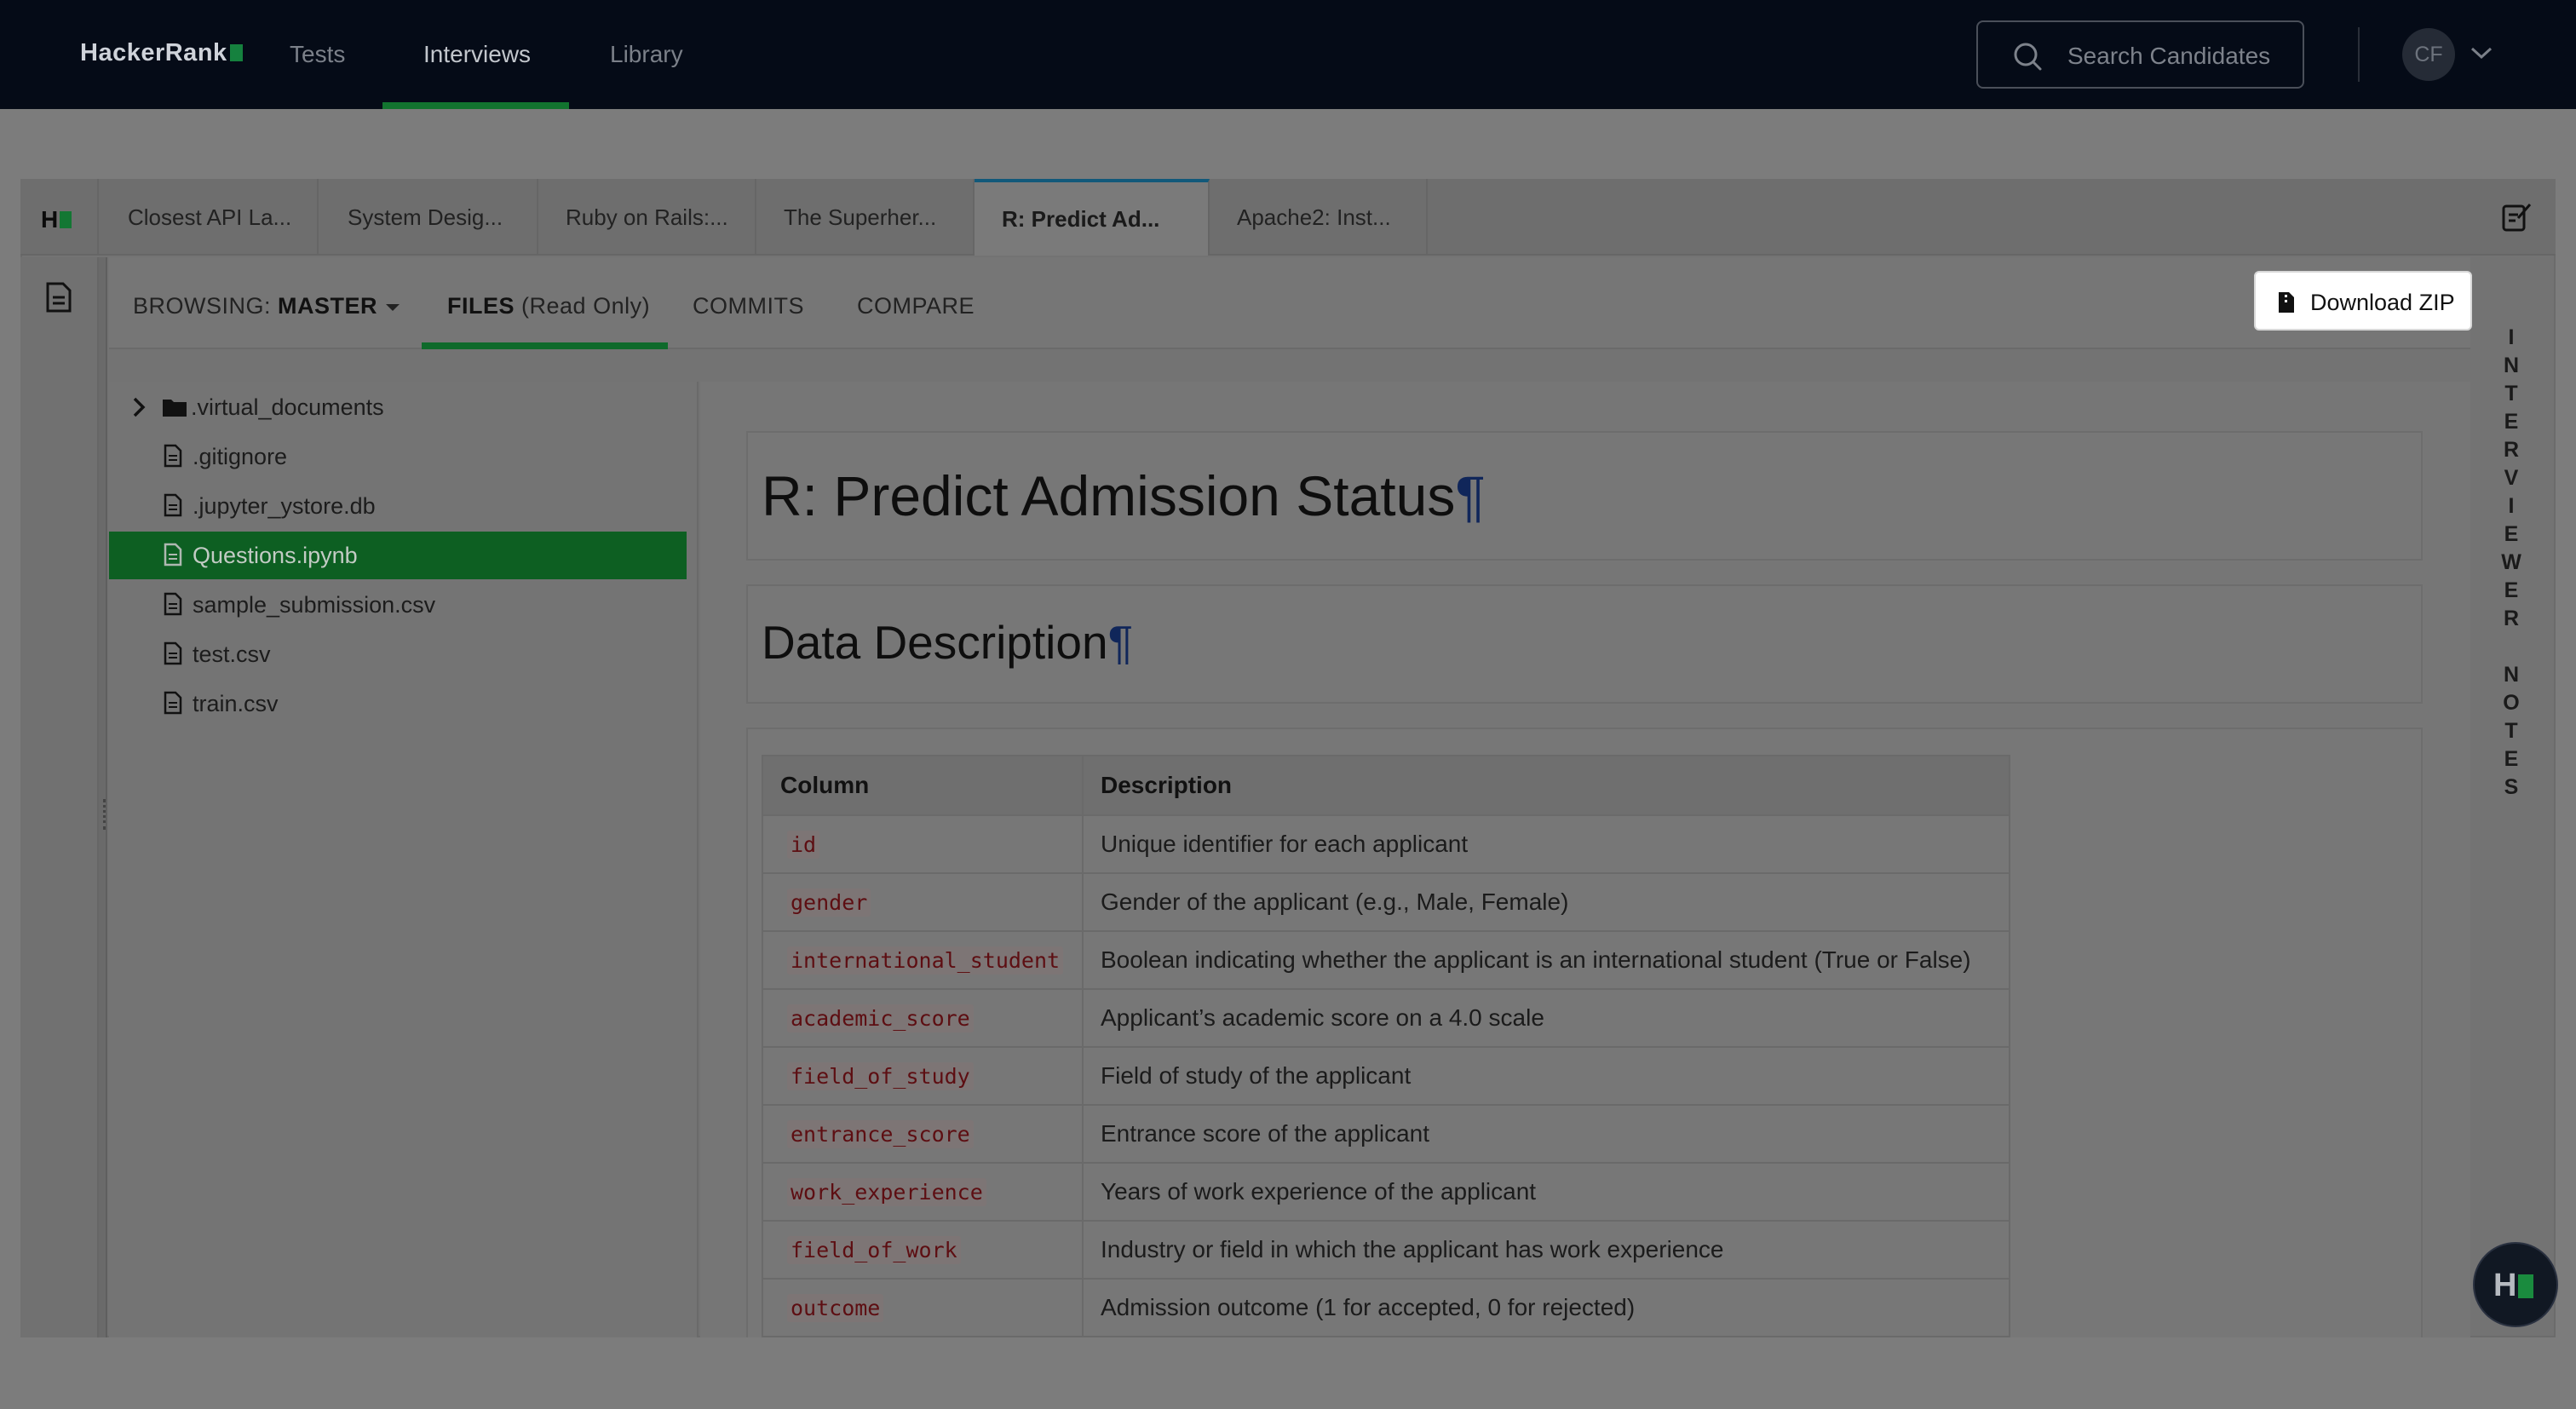 The height and width of the screenshot is (1409, 2576). I want to click on files-suffix: (Read Only), so click(586, 306).